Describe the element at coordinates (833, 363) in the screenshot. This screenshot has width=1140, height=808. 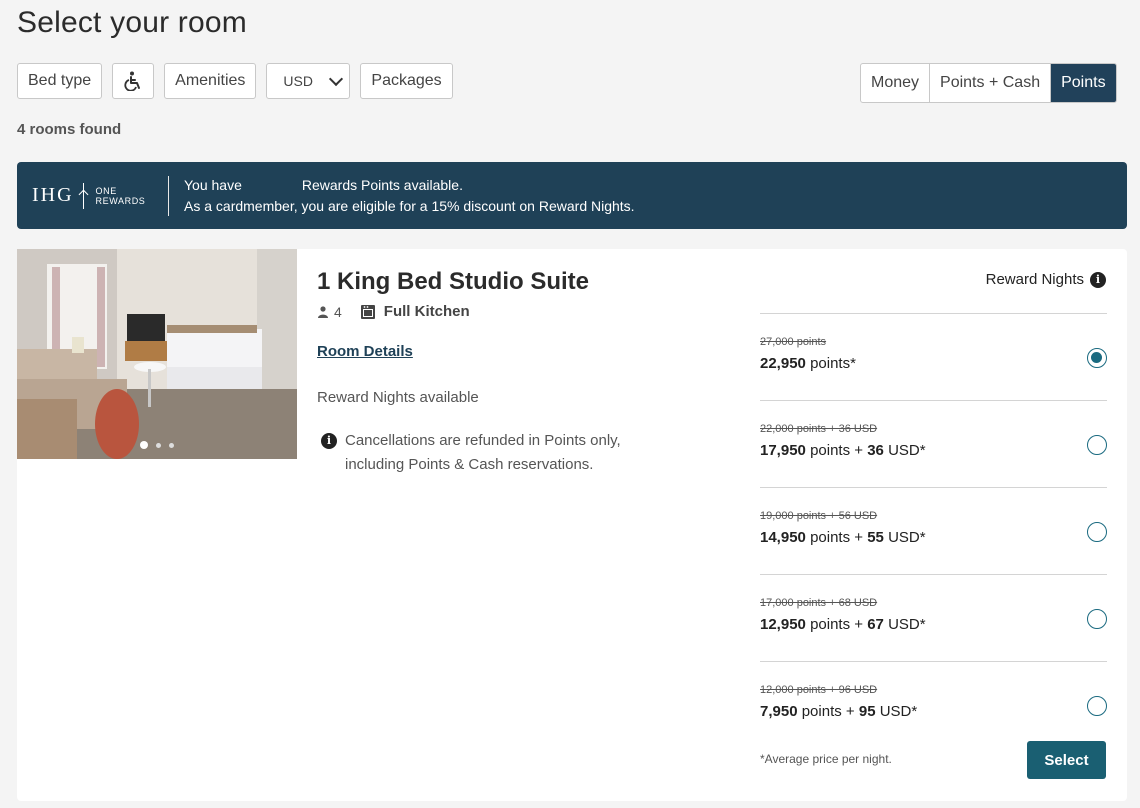
I see `rate-points-label: points*` at that location.